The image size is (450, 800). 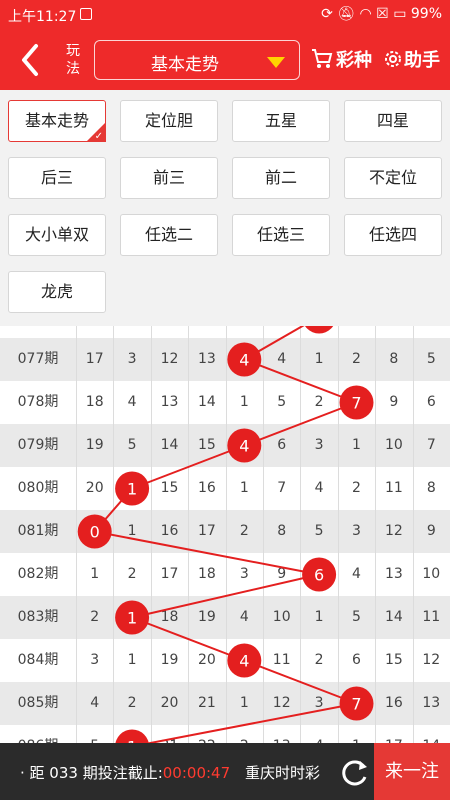 What do you see at coordinates (169, 178) in the screenshot?
I see `option-qiansan: 前三` at bounding box center [169, 178].